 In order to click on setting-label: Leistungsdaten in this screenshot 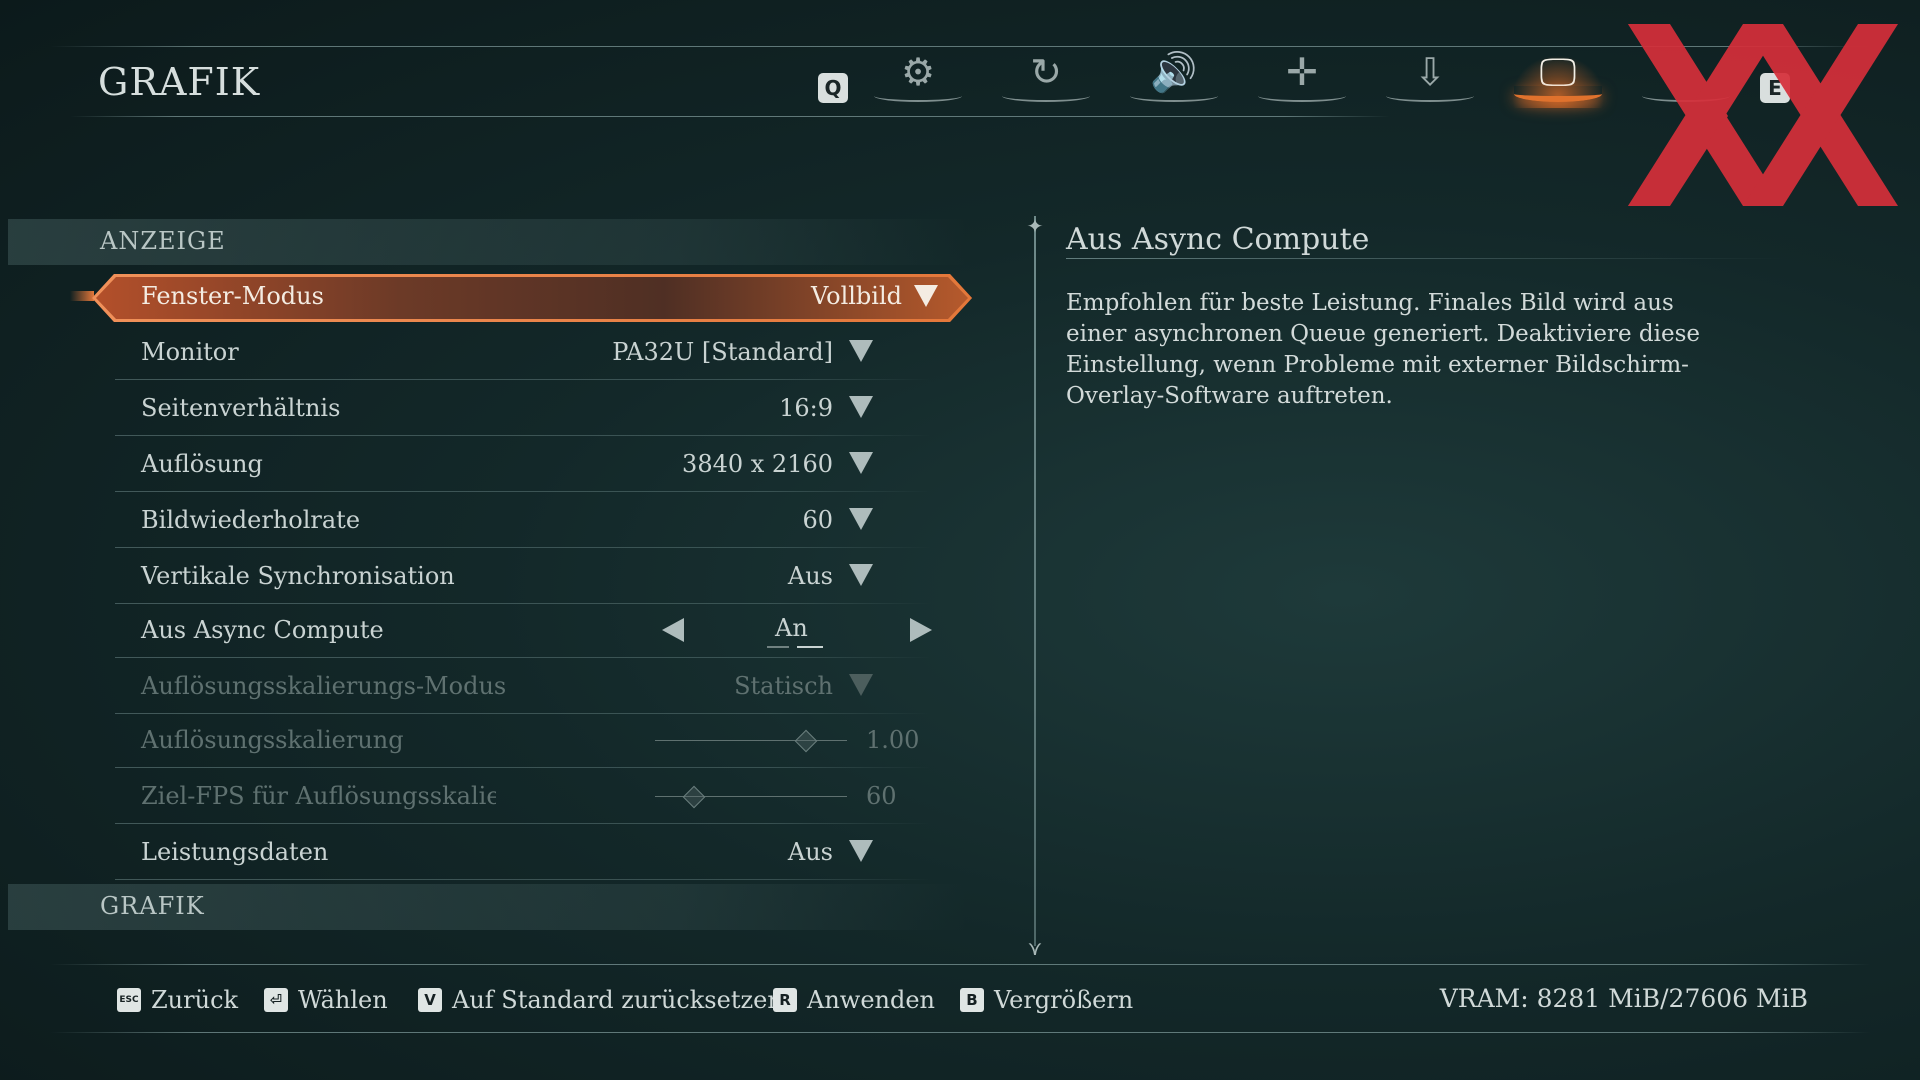, I will do `click(235, 852)`.